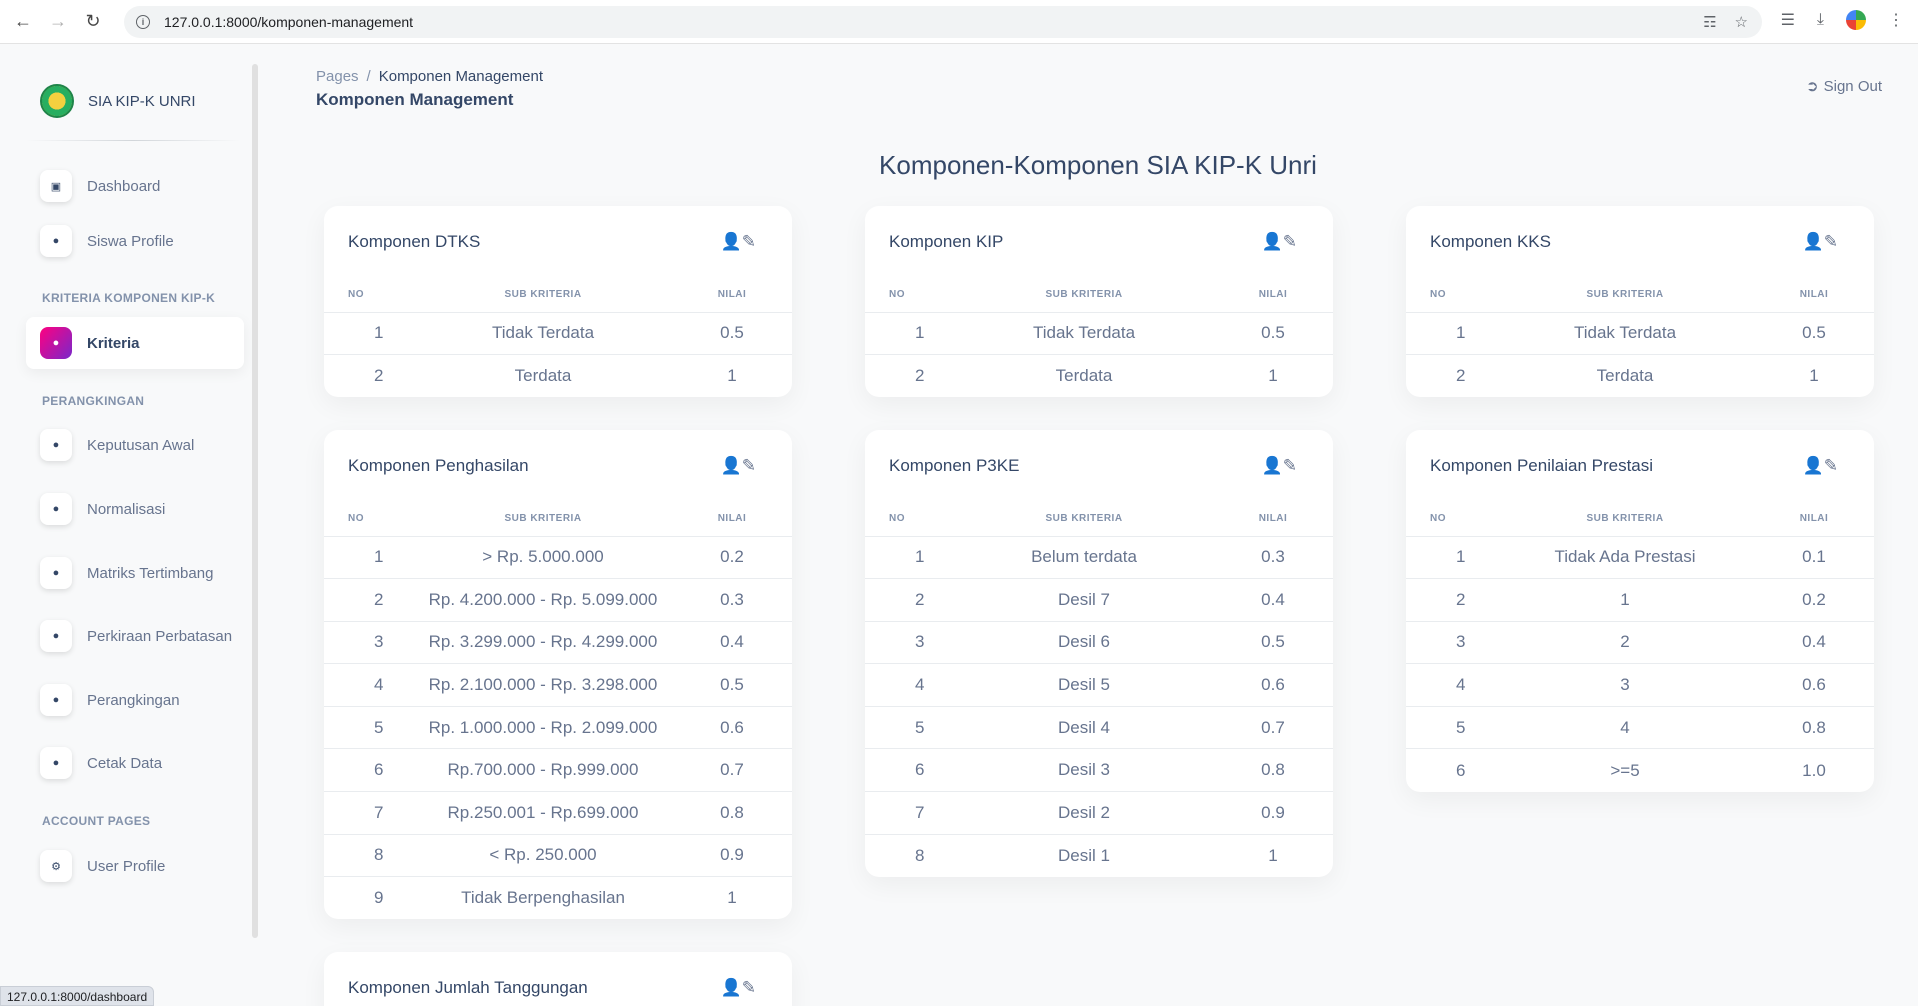 This screenshot has height=1006, width=1918. I want to click on unri-logo-icon, so click(57, 101).